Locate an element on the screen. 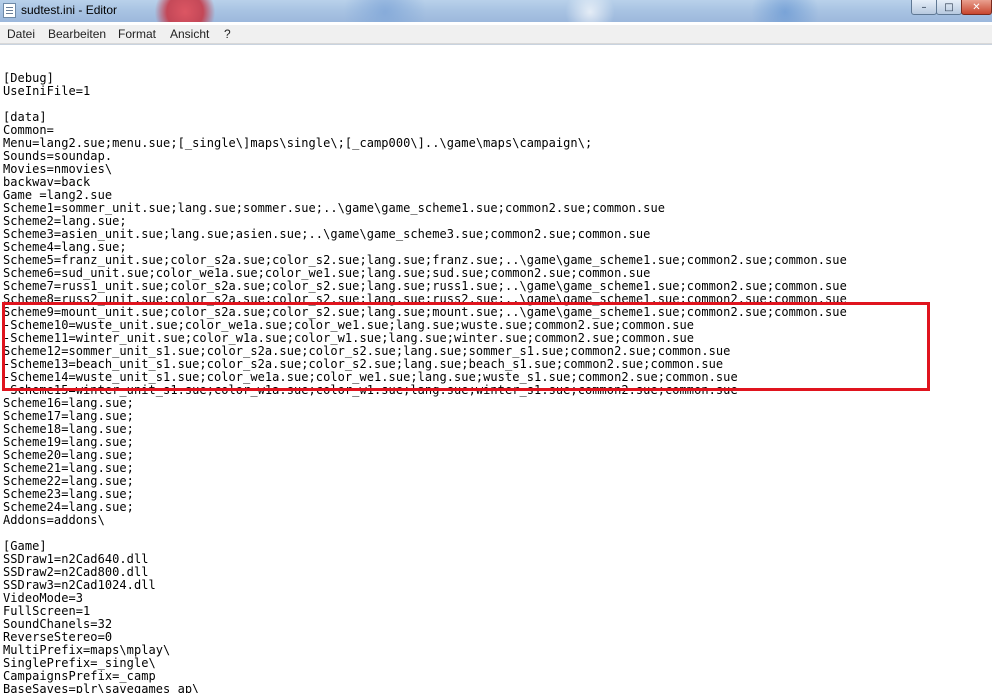  text-line: [Debug] is located at coordinates (28, 78).